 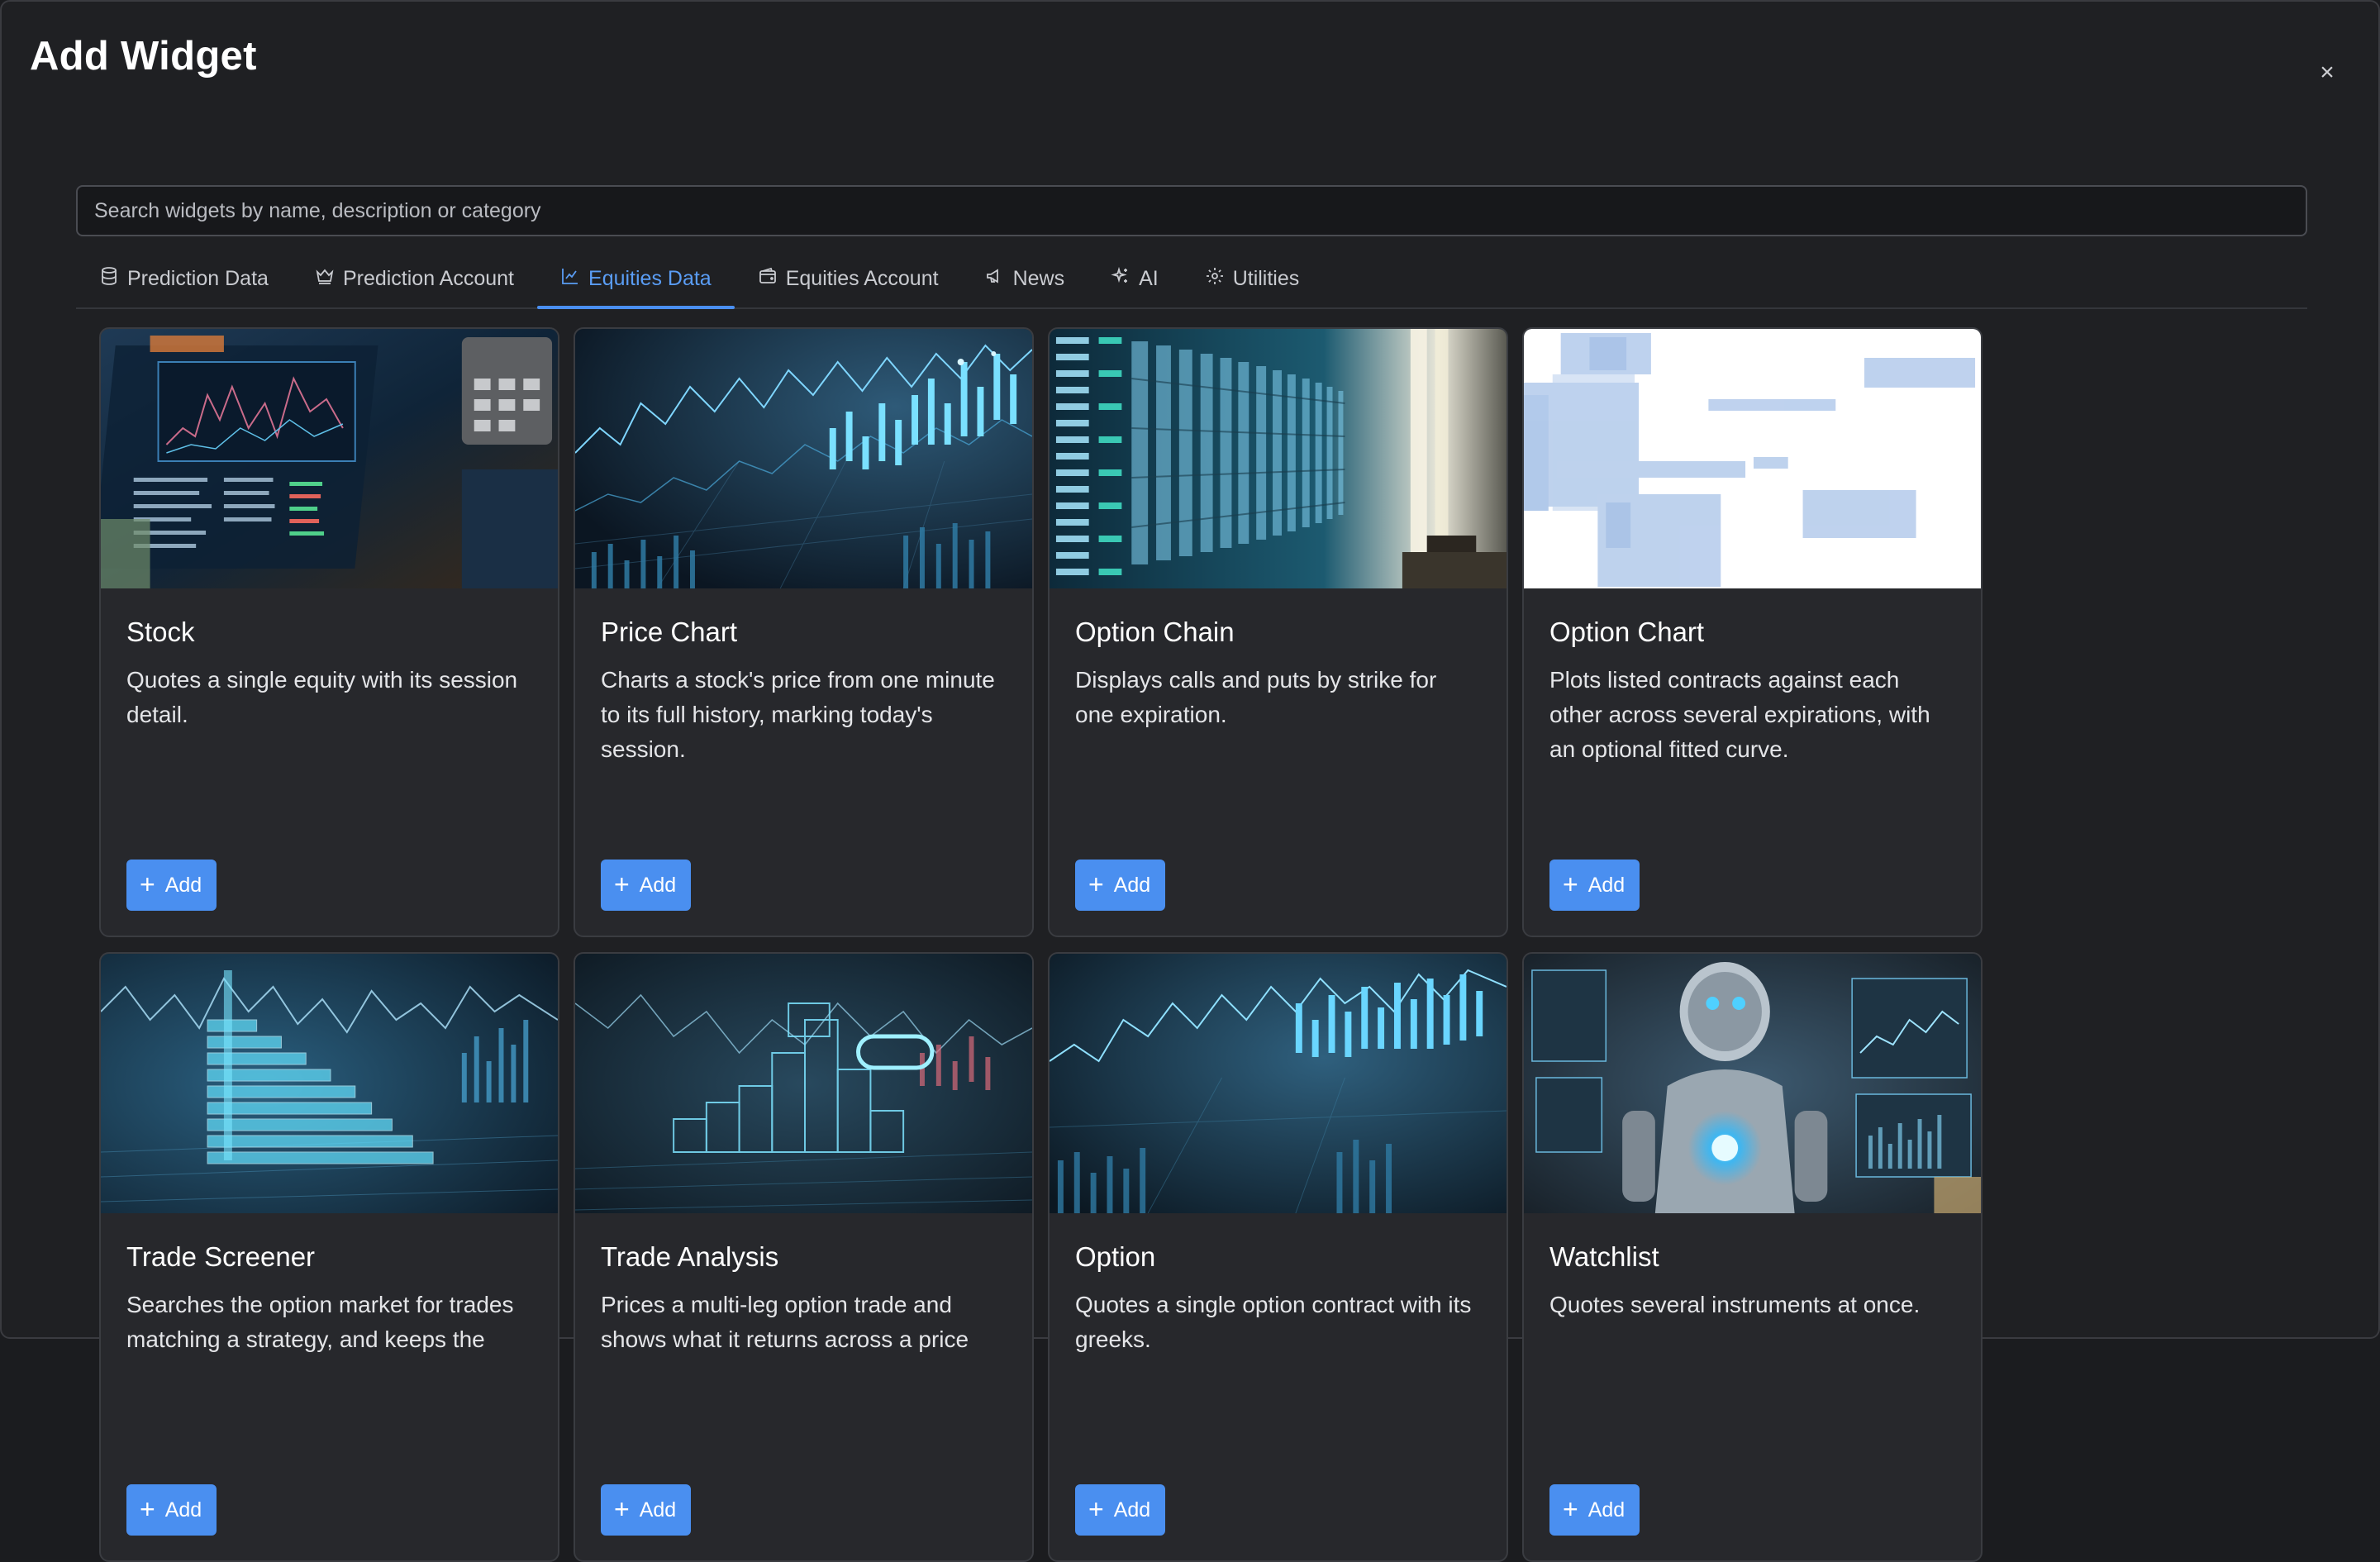 What do you see at coordinates (1604, 1256) in the screenshot?
I see `widget-title: Watchlist` at bounding box center [1604, 1256].